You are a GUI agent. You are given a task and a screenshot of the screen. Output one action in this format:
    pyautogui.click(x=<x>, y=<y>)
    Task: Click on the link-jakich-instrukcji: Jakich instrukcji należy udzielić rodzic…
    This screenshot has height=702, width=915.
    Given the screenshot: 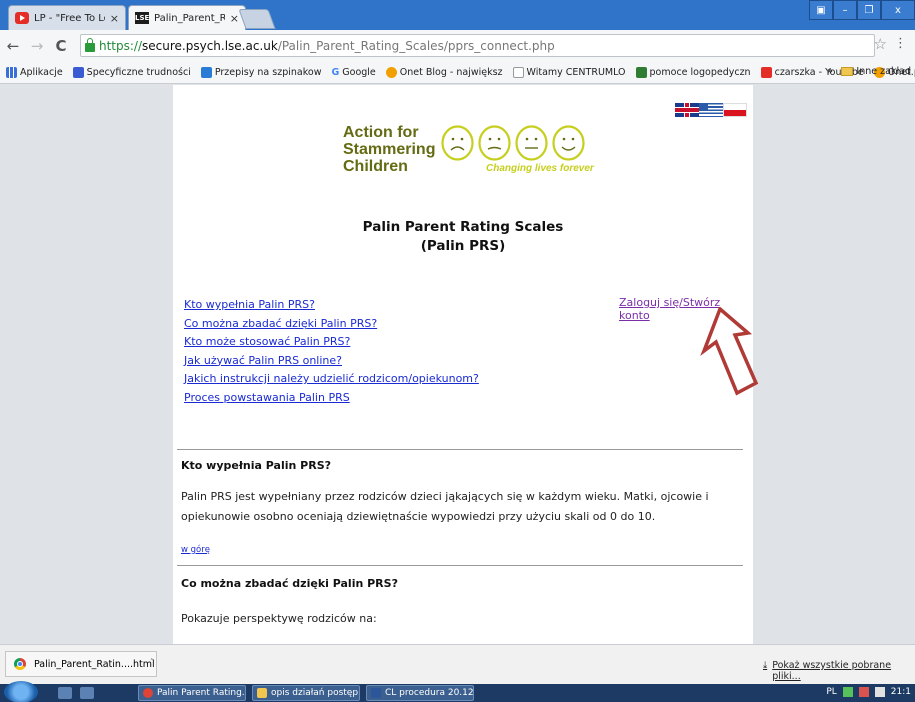 What is the action you would take?
    pyautogui.click(x=331, y=379)
    